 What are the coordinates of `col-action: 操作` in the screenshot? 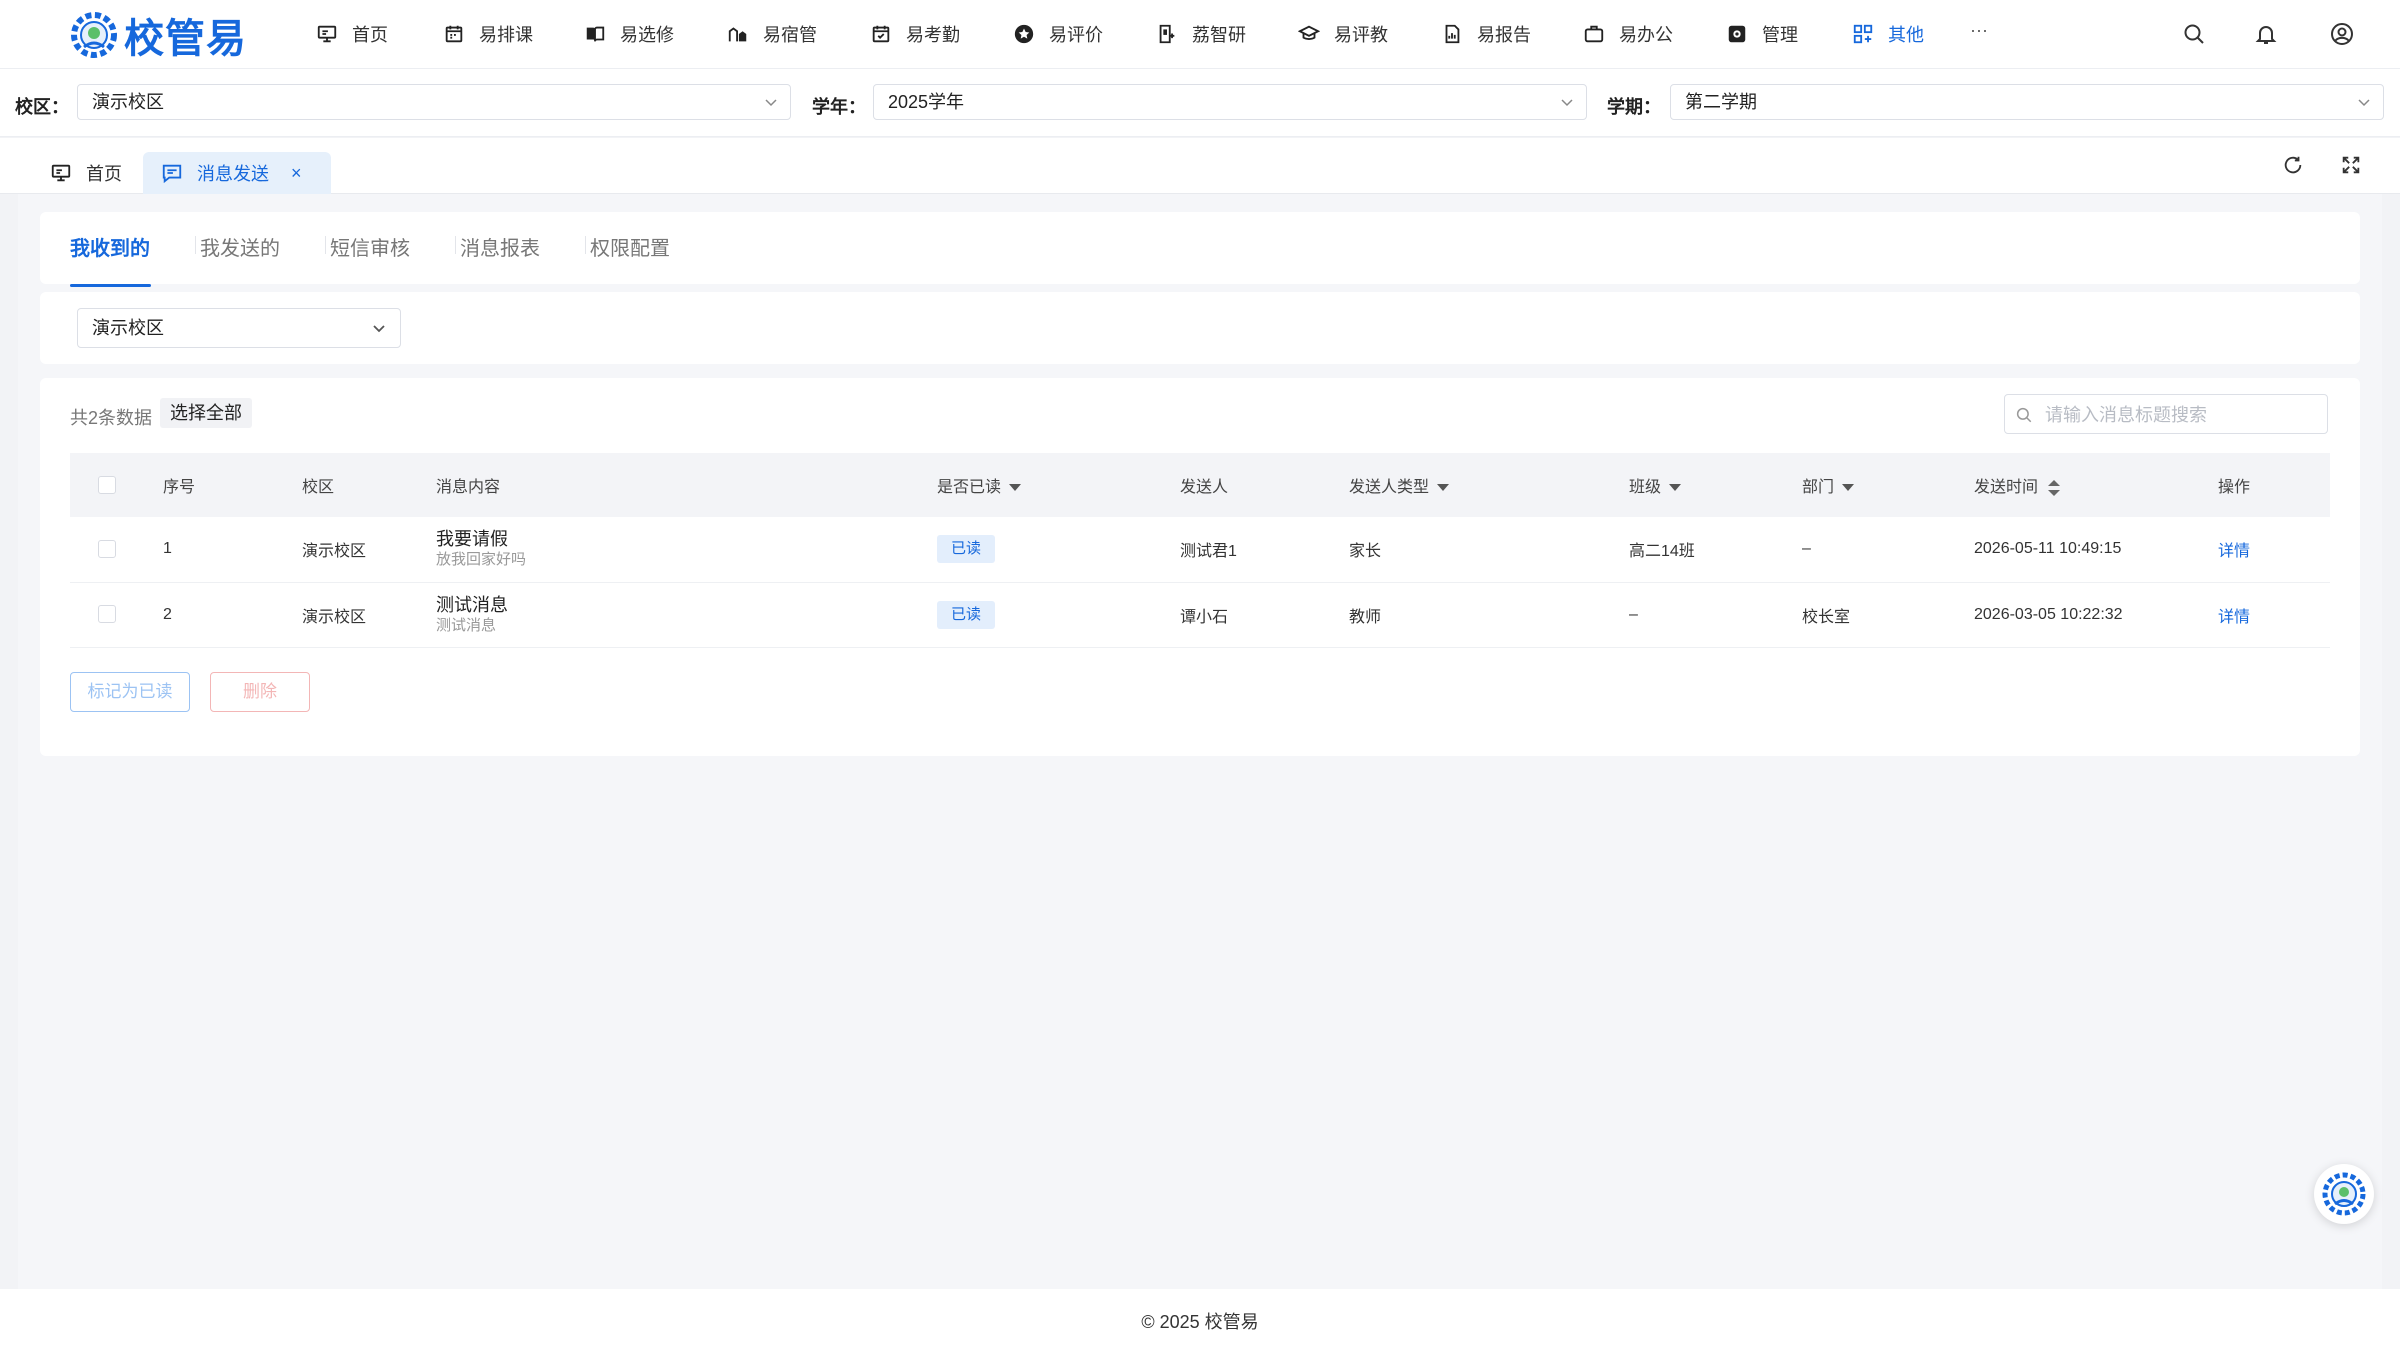 It's located at (2234, 487).